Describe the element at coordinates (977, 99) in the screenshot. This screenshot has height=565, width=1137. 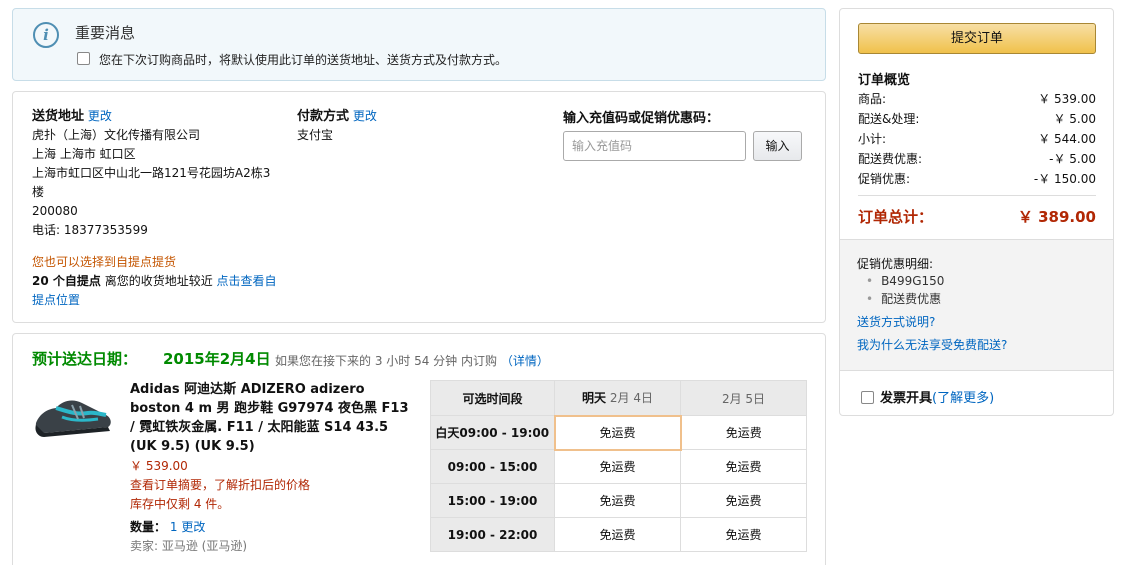
I see `summary-row: 商品: ￥ 539.00` at that location.